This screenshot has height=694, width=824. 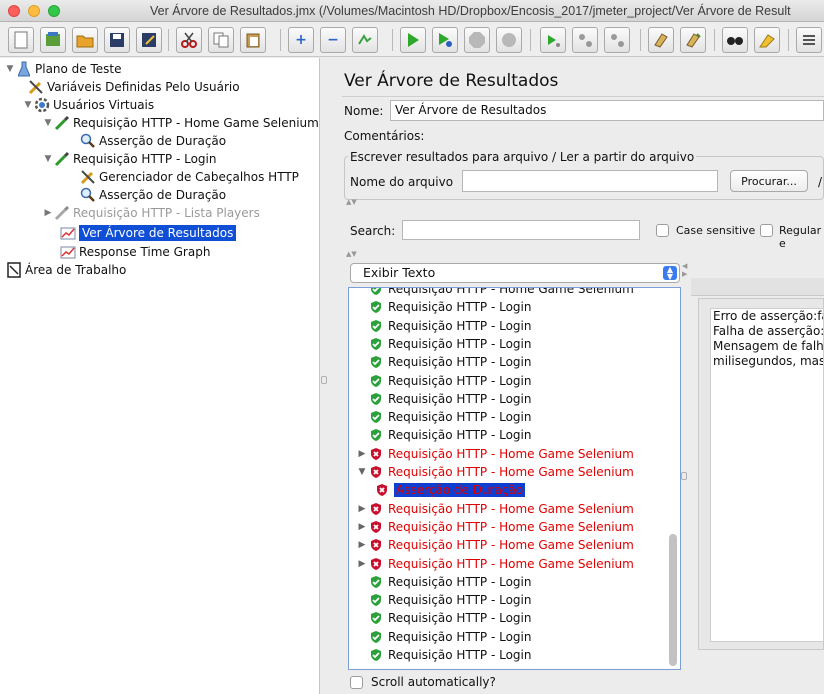 I want to click on tree-node-results-tree: Ver Árvore de Resultados, so click(x=148, y=233).